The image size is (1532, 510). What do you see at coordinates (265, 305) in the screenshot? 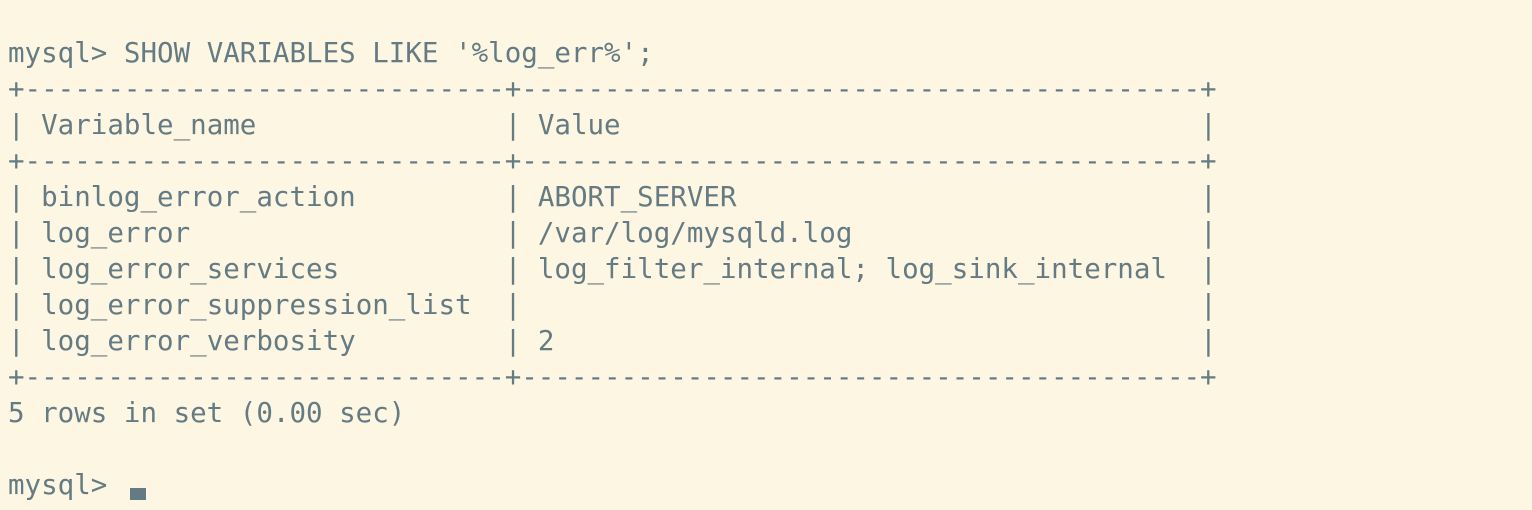
I see `row-variable-name: log_error_suppression_list` at bounding box center [265, 305].